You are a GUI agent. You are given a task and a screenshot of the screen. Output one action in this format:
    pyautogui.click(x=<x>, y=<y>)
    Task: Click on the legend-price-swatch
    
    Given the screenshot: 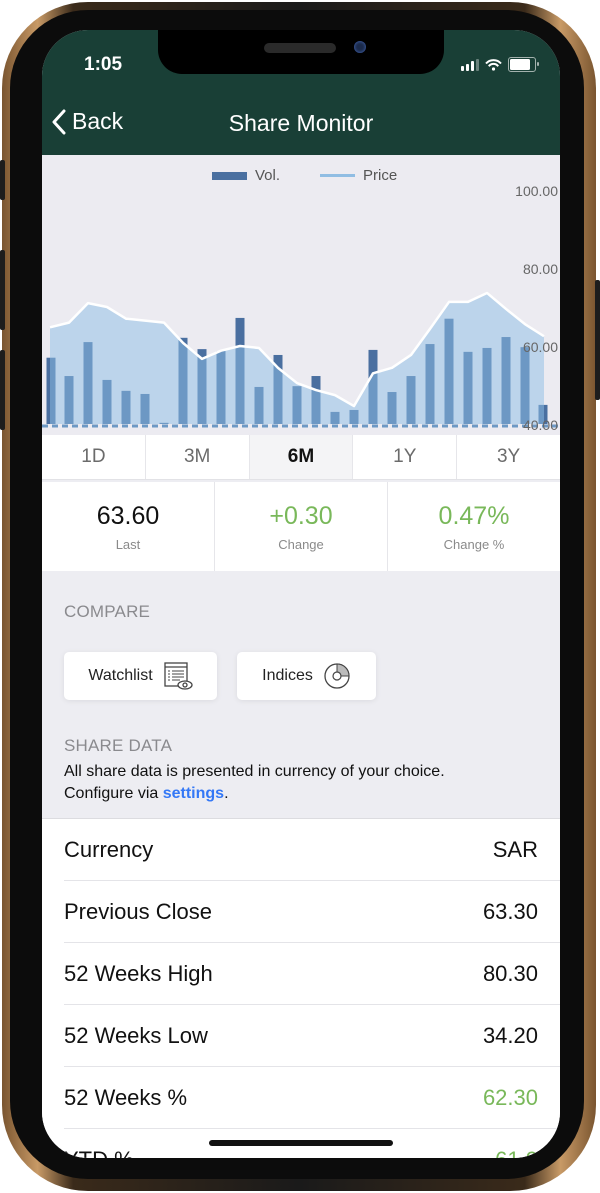 What is the action you would take?
    pyautogui.click(x=338, y=175)
    